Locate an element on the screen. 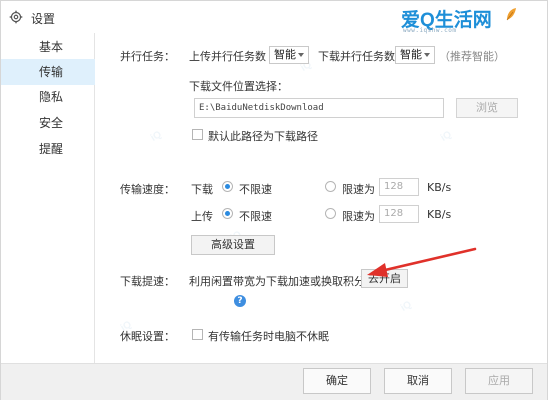 The width and height of the screenshot is (548, 400). download-path-field: E:\BaiduNetdiskDownload is located at coordinates (319, 108).